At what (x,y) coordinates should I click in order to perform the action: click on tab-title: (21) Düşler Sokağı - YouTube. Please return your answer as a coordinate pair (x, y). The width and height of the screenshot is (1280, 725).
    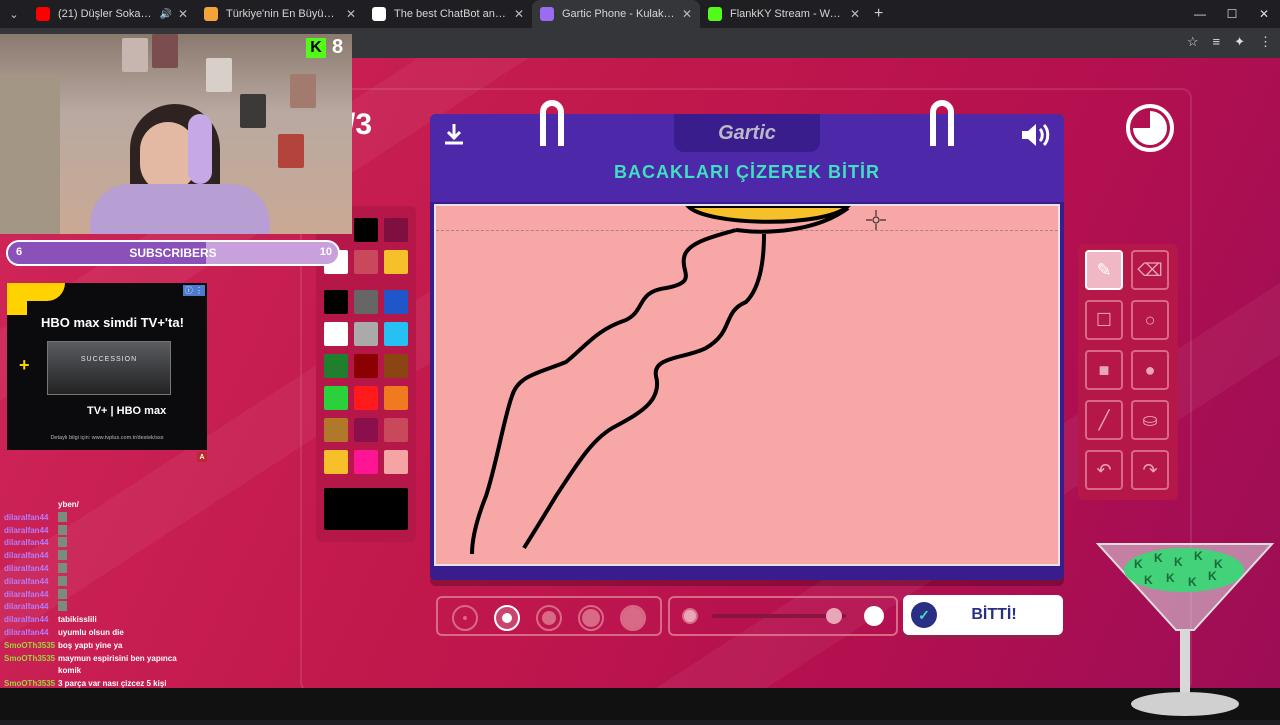
    Looking at the image, I should click on (106, 14).